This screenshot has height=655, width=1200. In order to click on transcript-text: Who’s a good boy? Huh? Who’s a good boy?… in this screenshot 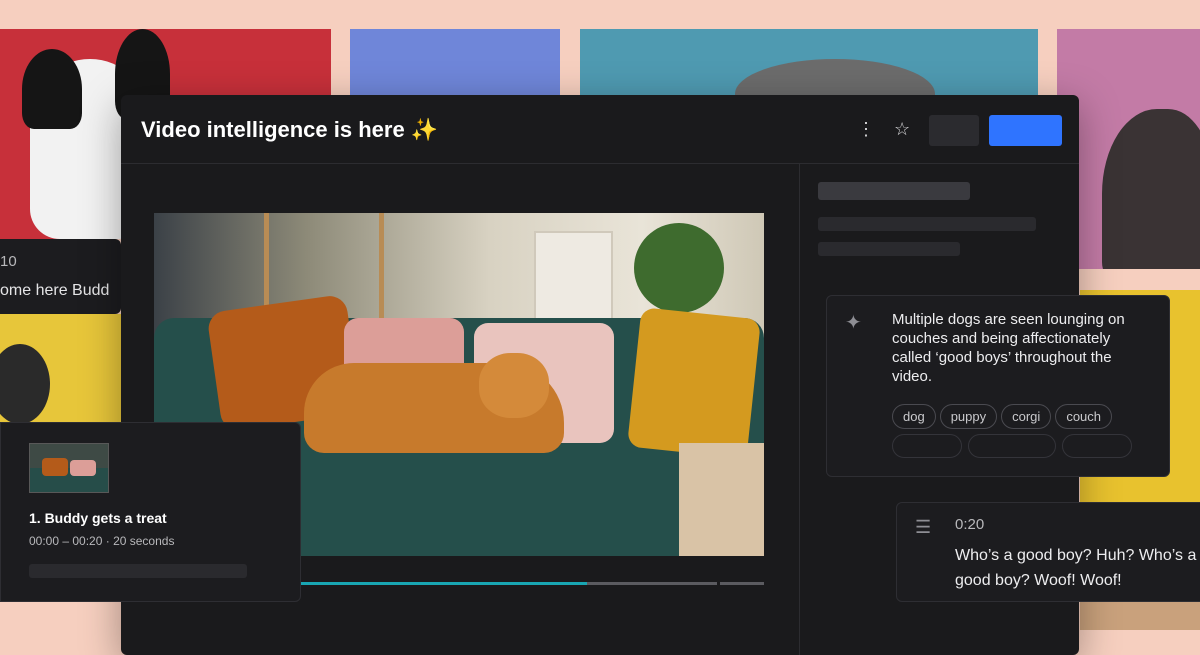, I will do `click(1076, 568)`.